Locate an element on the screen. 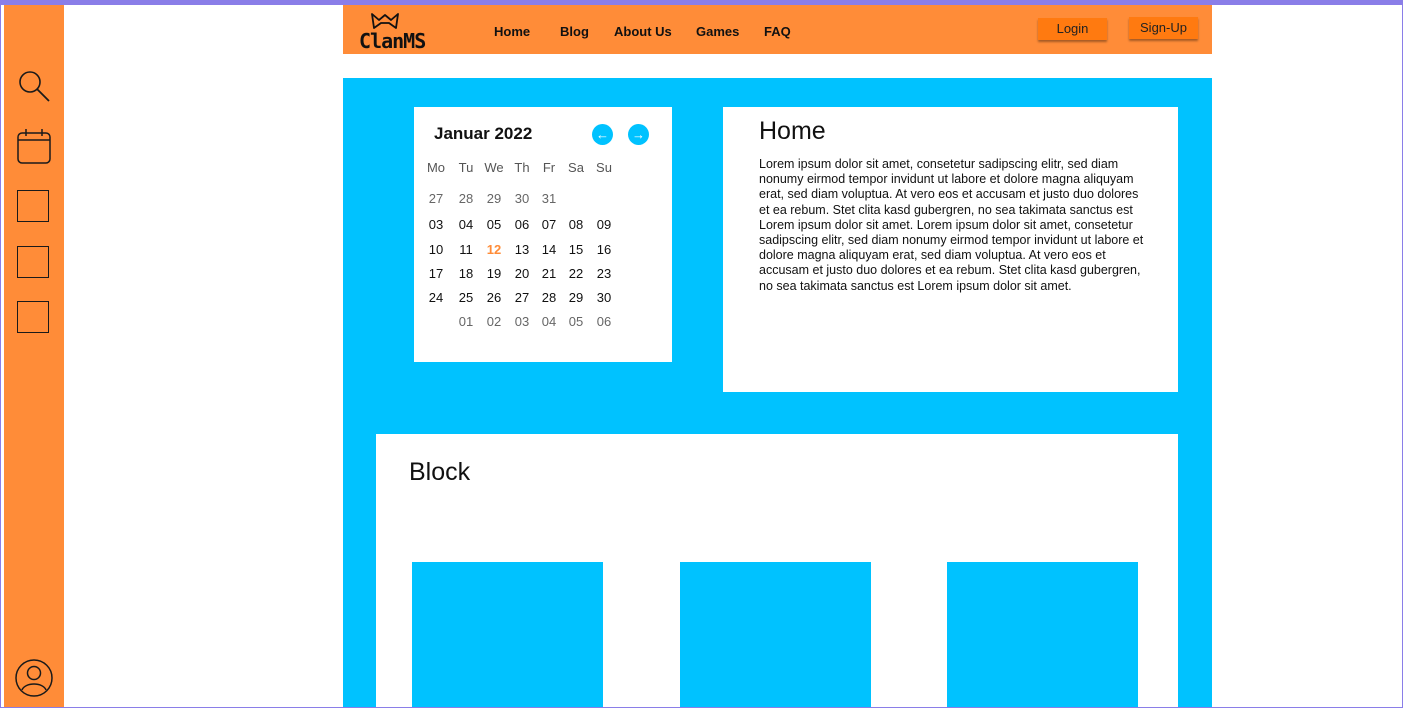 Image resolution: width=1403 pixels, height=708 pixels. weekday-label: Th is located at coordinates (522, 167).